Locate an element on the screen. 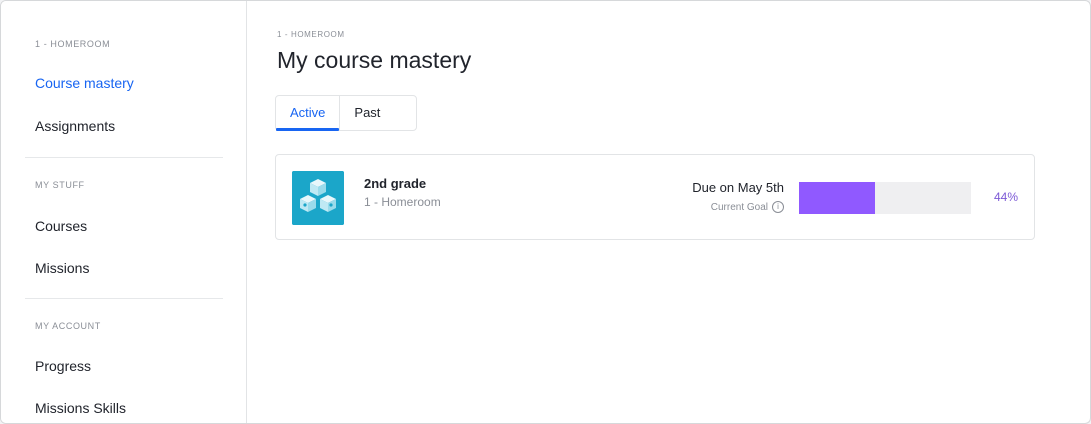 Image resolution: width=1091 pixels, height=424 pixels. mastery-progress-fill is located at coordinates (837, 198).